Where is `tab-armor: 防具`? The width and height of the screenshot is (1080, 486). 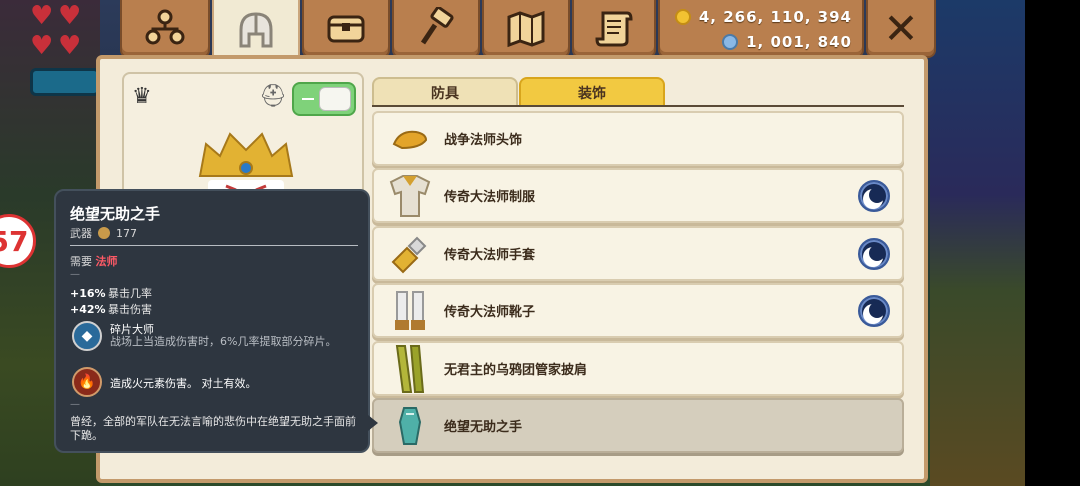
tab-armor: 防具 is located at coordinates (445, 92).